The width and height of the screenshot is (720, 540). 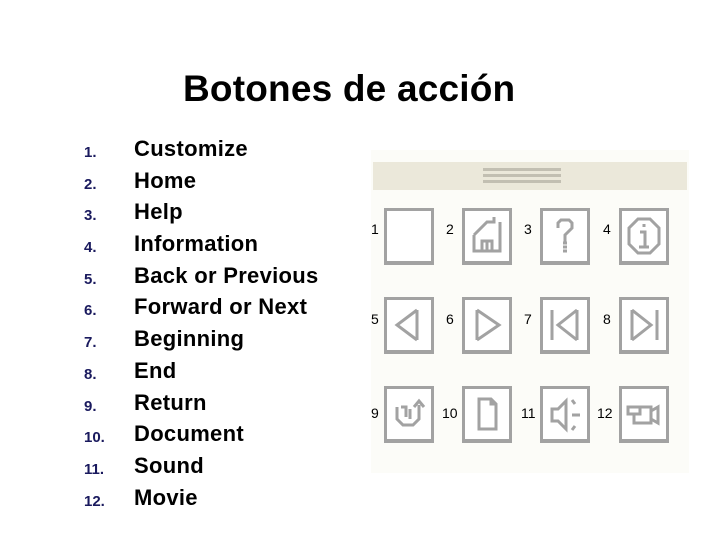 I want to click on list-label: Customize, so click(x=191, y=148).